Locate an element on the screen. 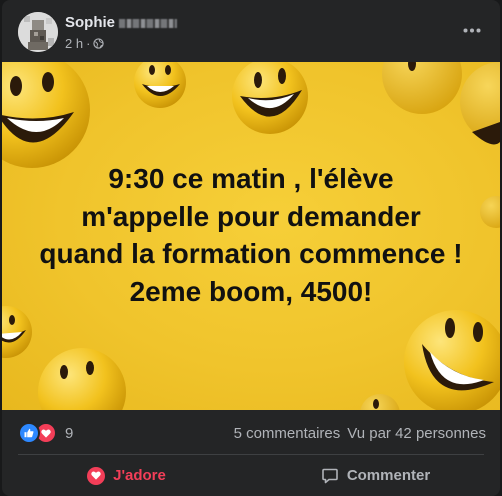 Image resolution: width=502 pixels, height=496 pixels. more-options-icon is located at coordinates (472, 30).